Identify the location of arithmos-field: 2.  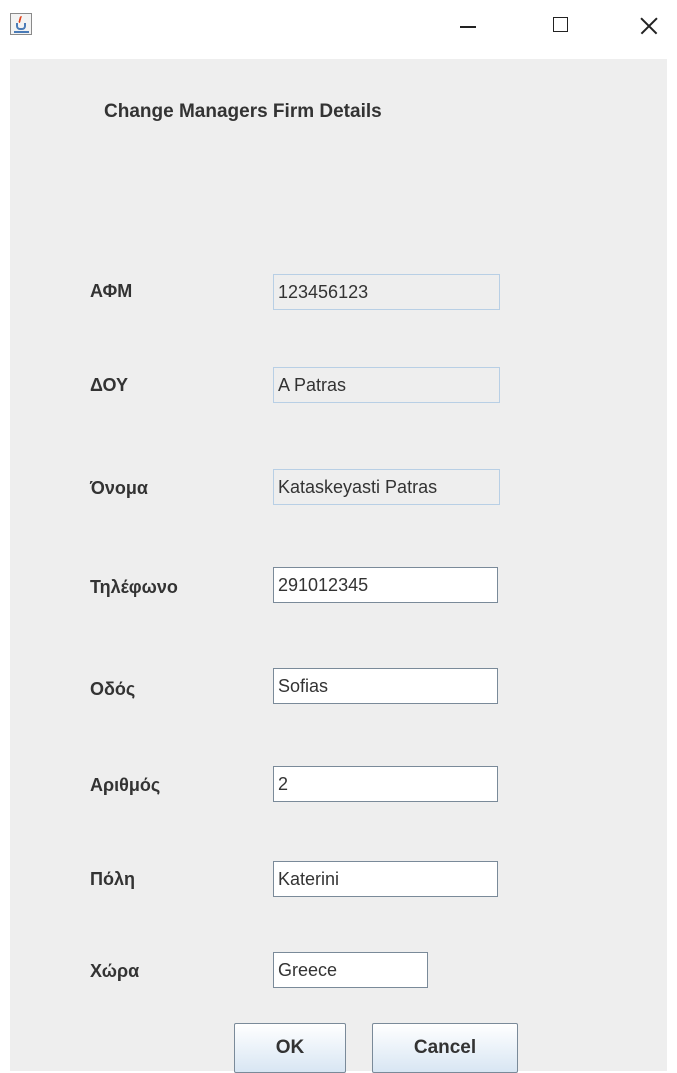
(385, 784).